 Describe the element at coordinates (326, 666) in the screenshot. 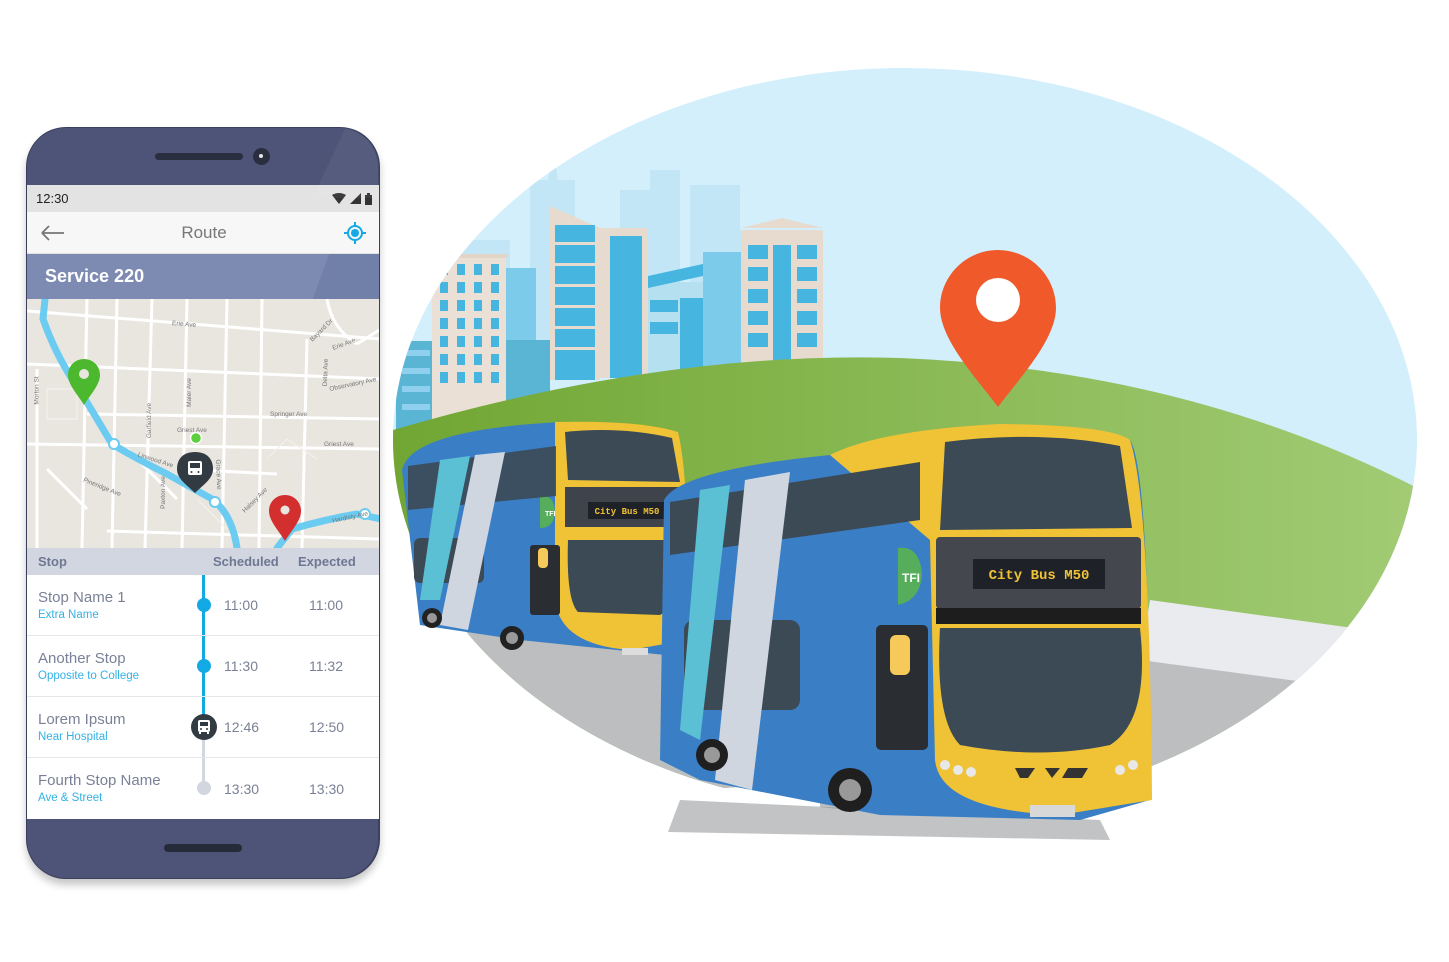

I see `expected-time: 11:32` at that location.